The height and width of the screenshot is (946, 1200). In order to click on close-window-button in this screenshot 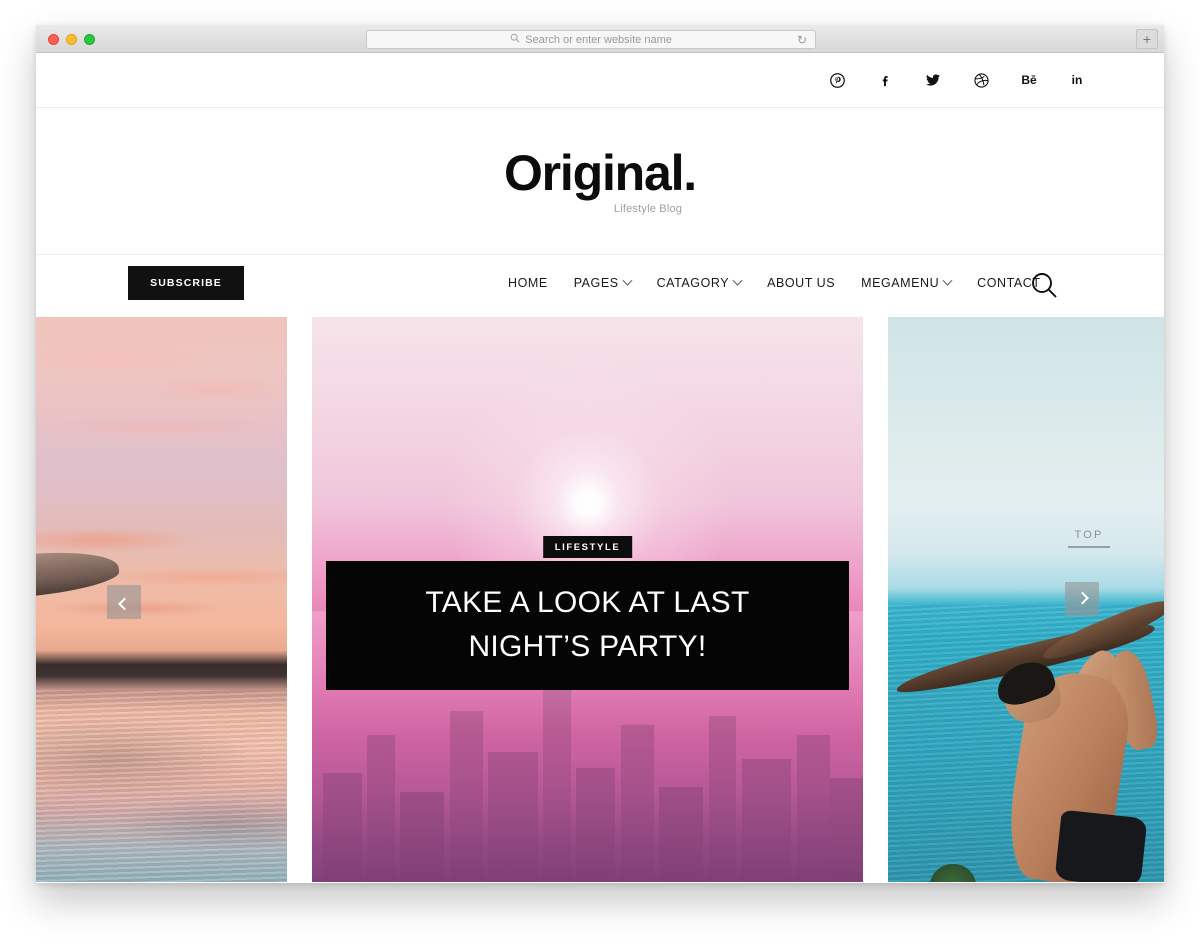, I will do `click(53, 39)`.